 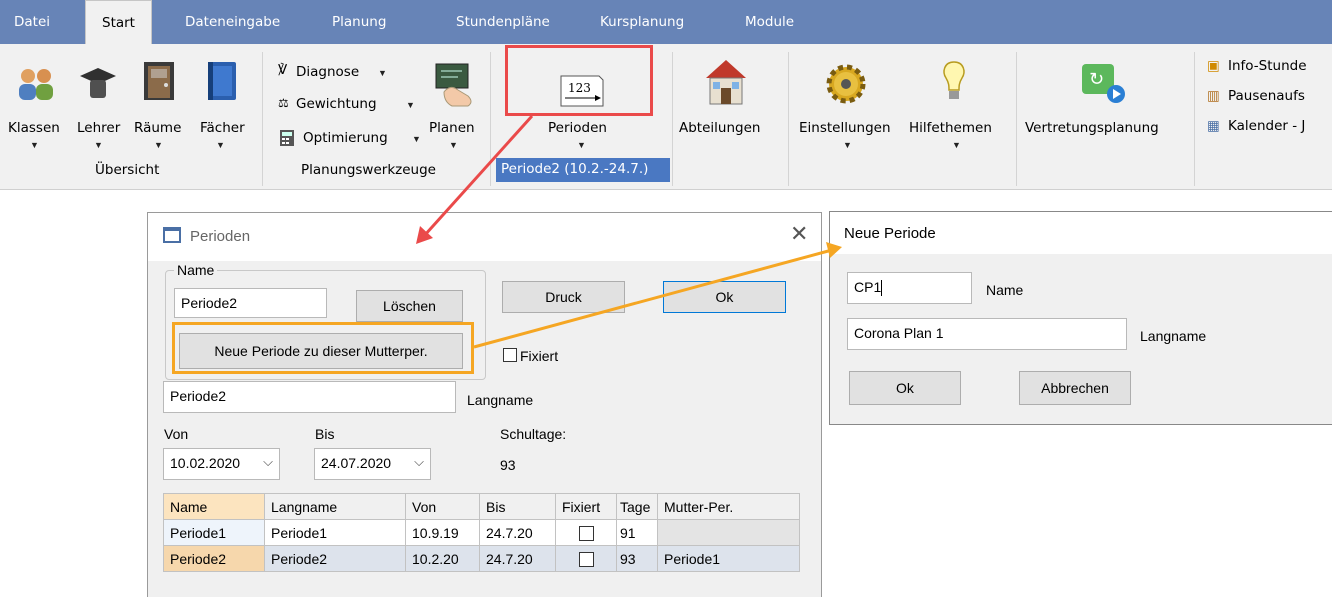 What do you see at coordinates (642, 22) in the screenshot?
I see `tab-kursplanung: Kursplanung` at bounding box center [642, 22].